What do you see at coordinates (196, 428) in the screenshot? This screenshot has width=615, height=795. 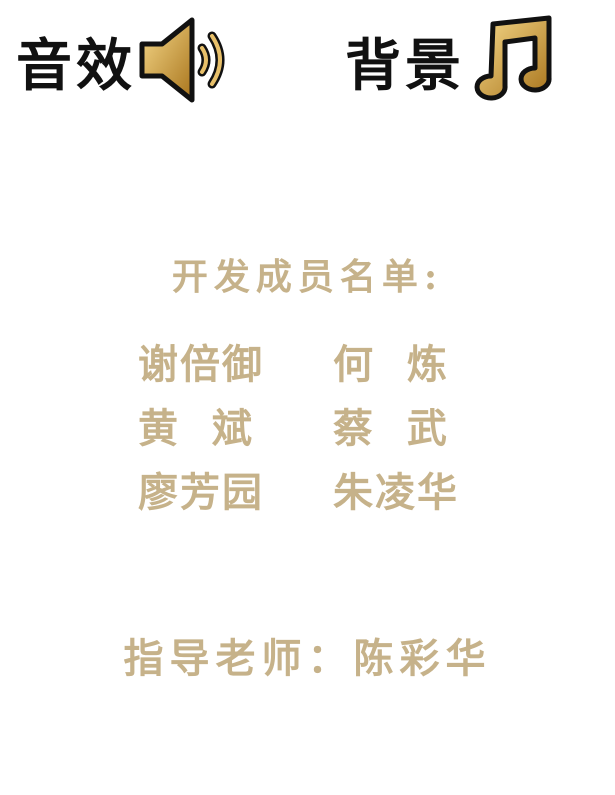 I see `member-name: 黄 斌` at bounding box center [196, 428].